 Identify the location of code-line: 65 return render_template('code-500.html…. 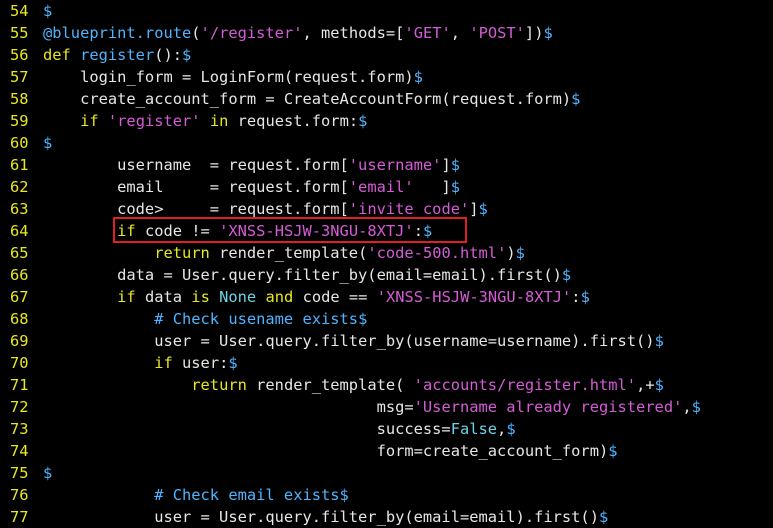
(386, 253).